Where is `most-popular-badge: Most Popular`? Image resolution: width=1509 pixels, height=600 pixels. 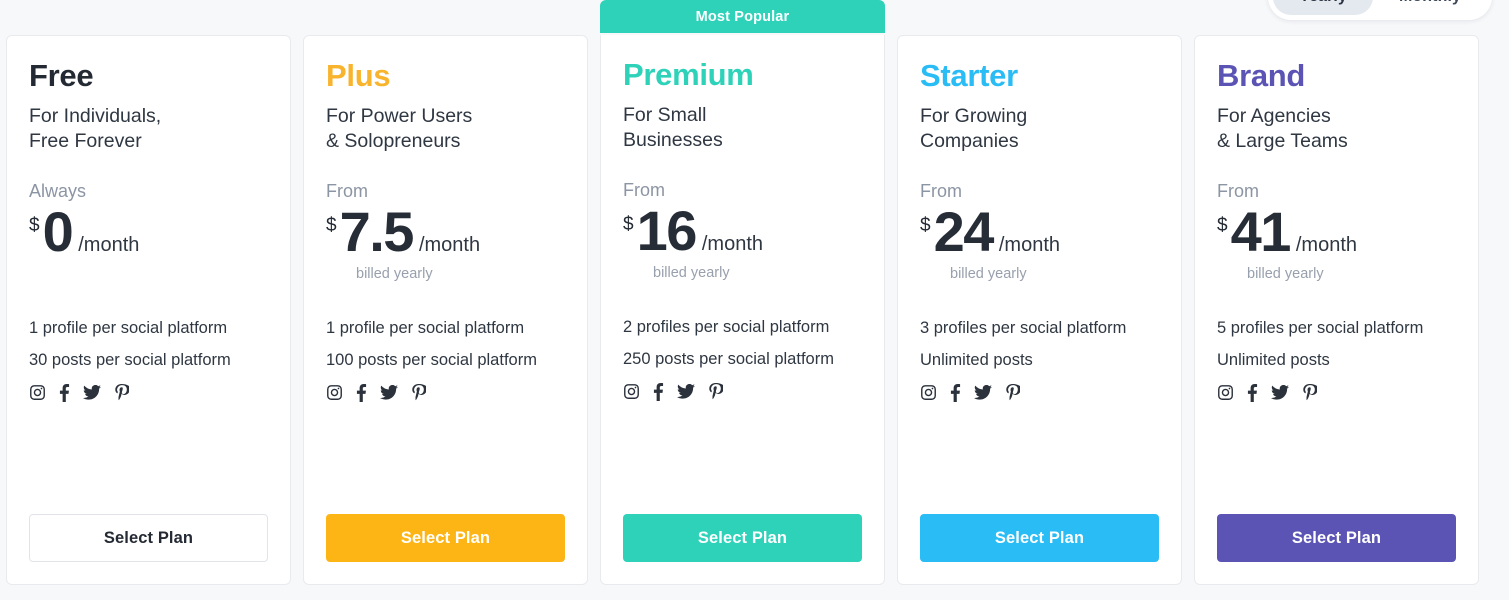 most-popular-badge: Most Popular is located at coordinates (742, 16).